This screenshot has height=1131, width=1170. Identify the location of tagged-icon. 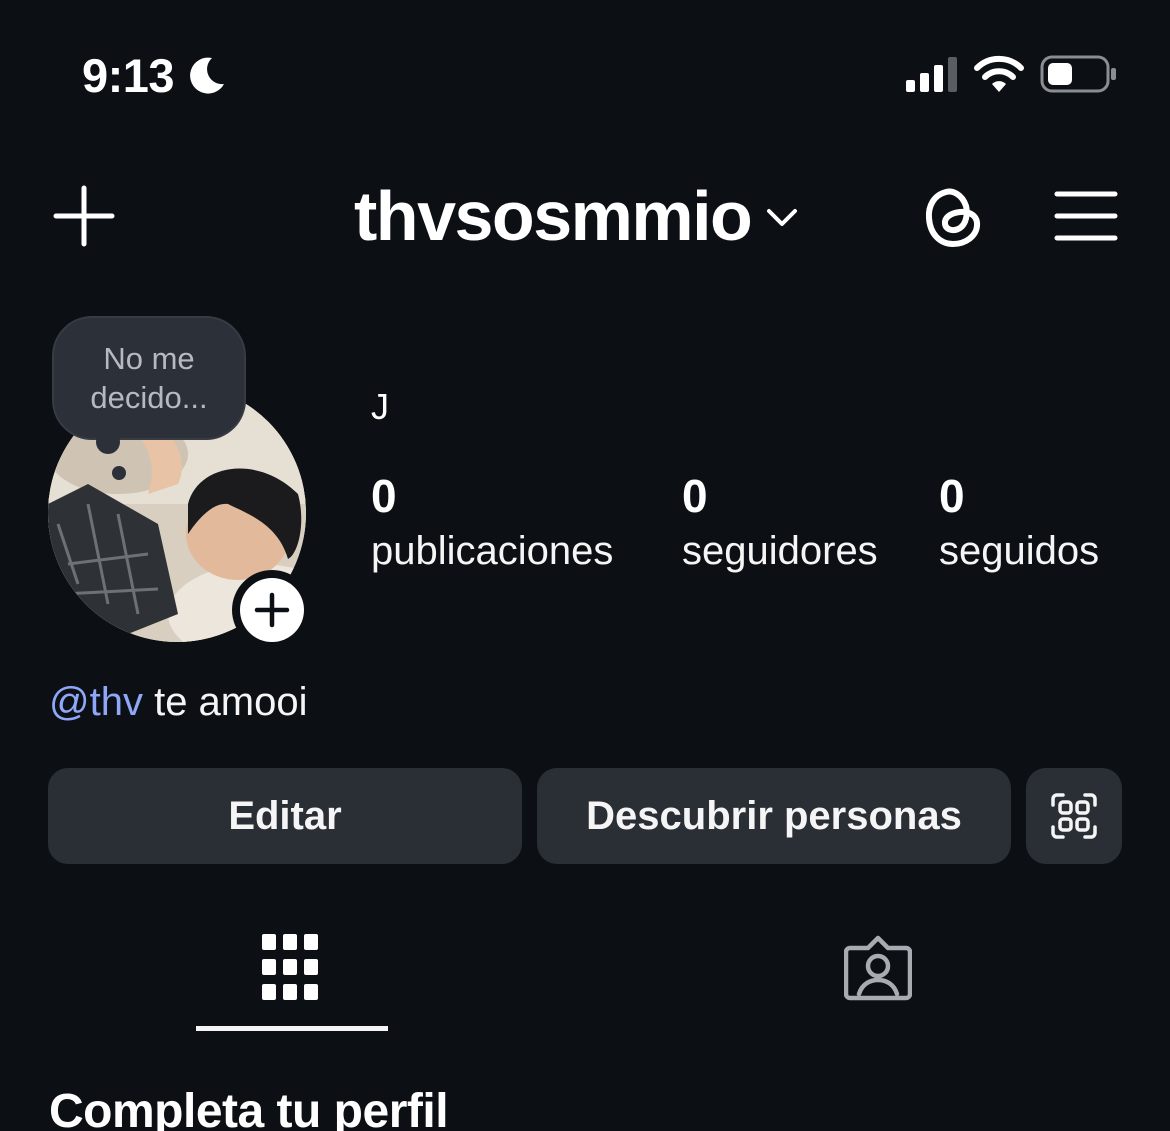
(878, 968).